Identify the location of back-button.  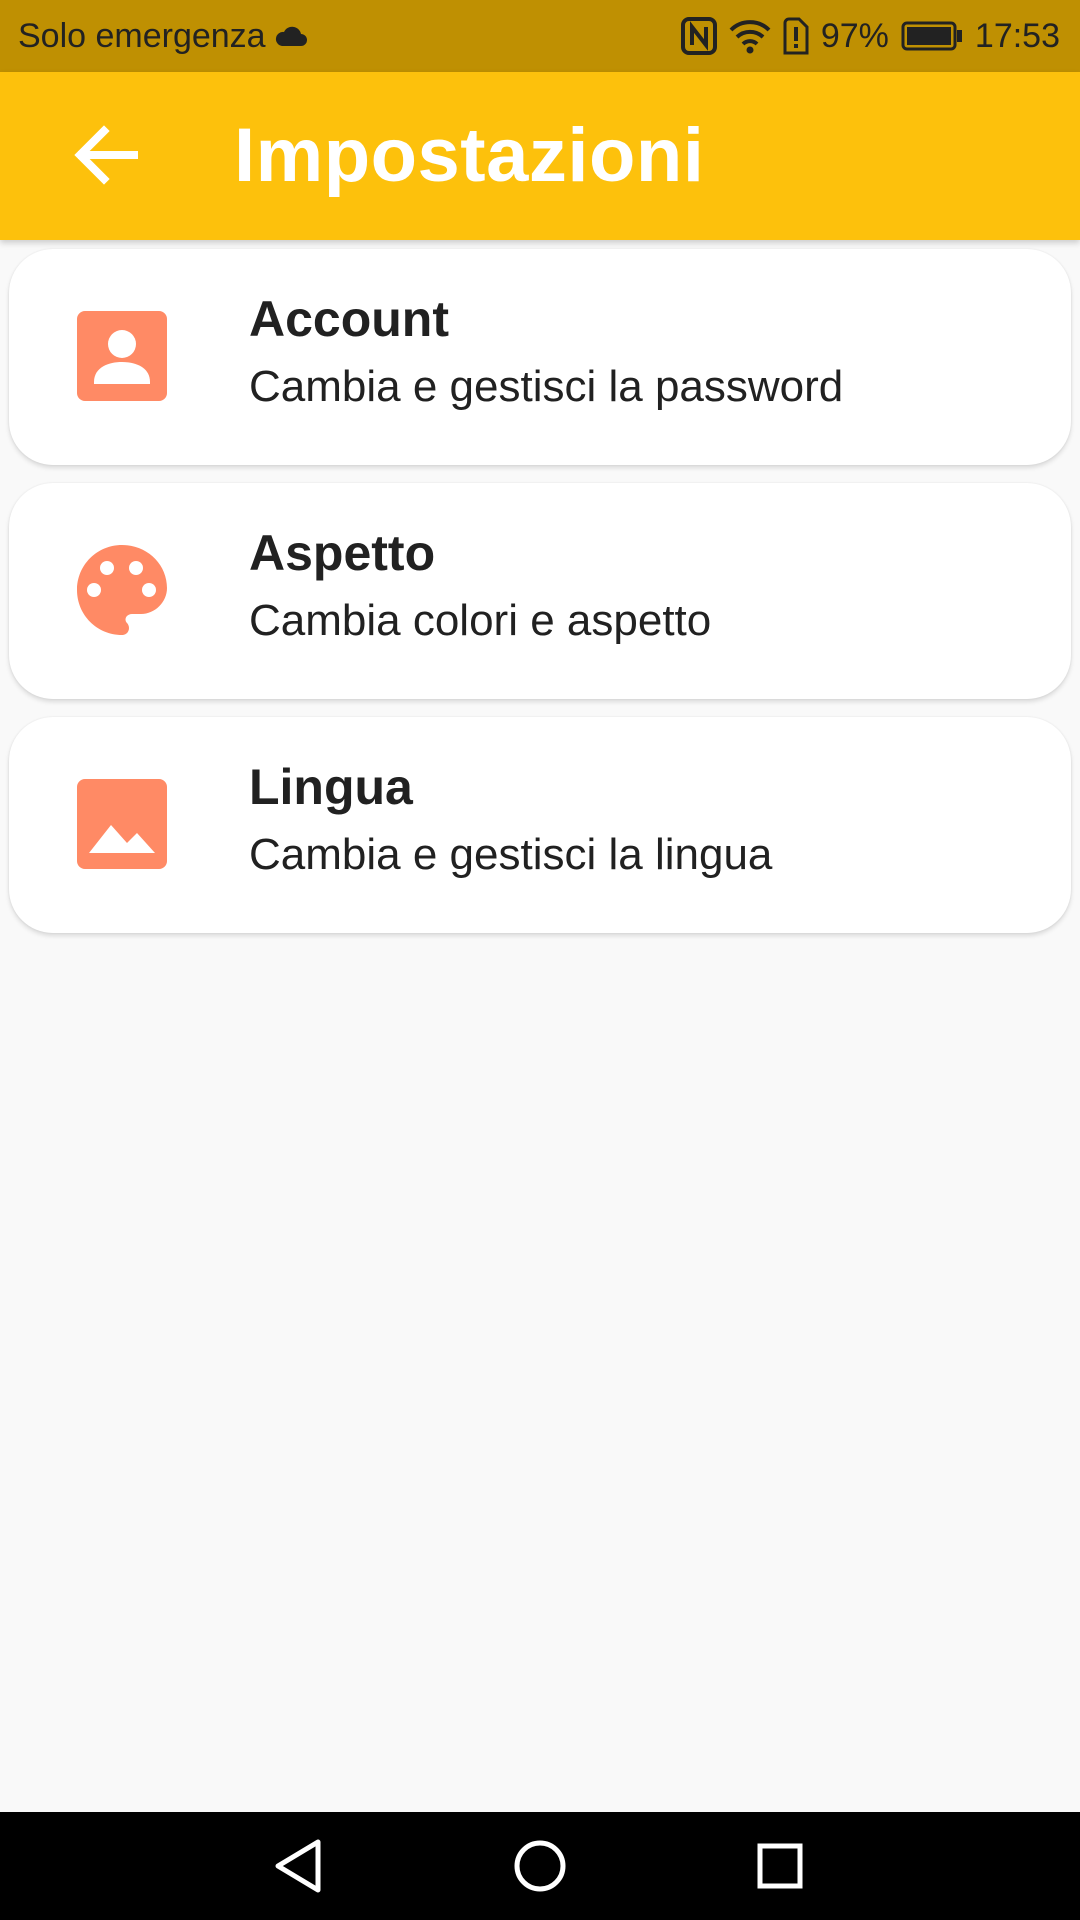
(119, 157).